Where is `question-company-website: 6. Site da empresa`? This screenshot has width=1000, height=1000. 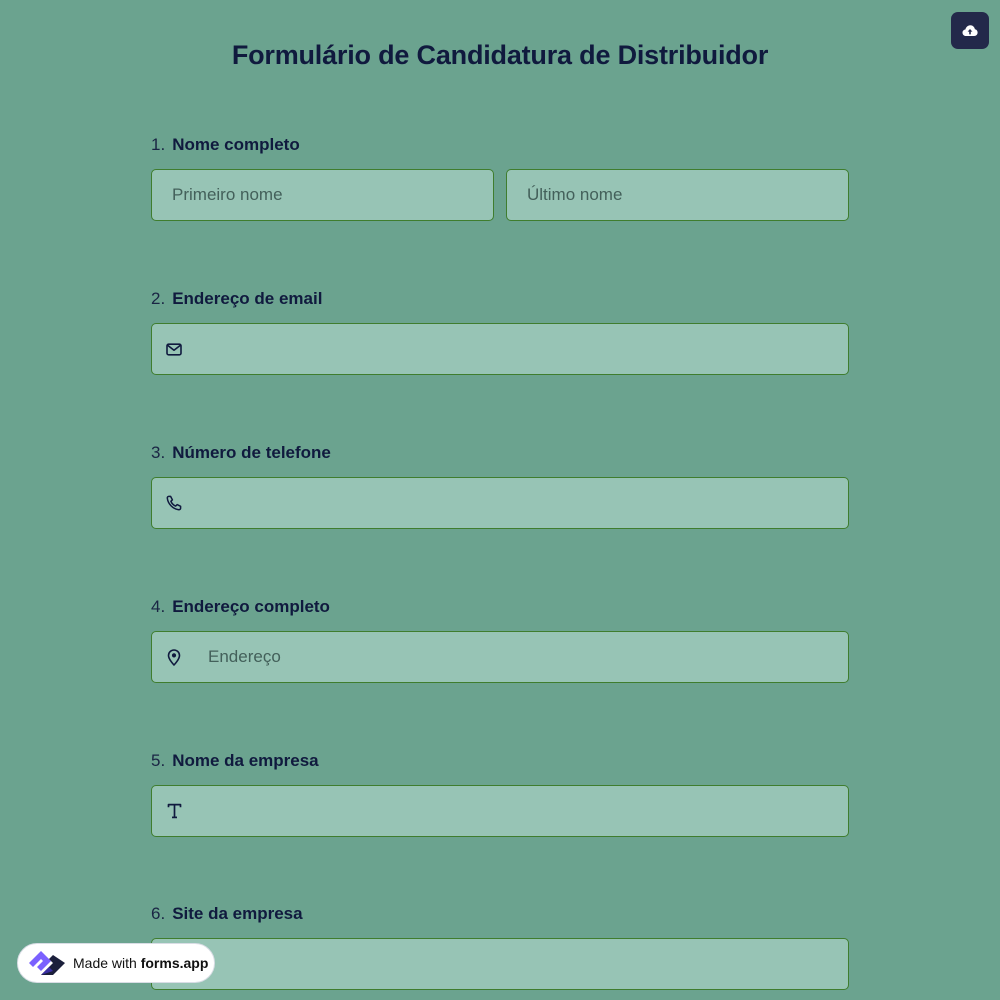 question-company-website: 6. Site da empresa is located at coordinates (500, 946).